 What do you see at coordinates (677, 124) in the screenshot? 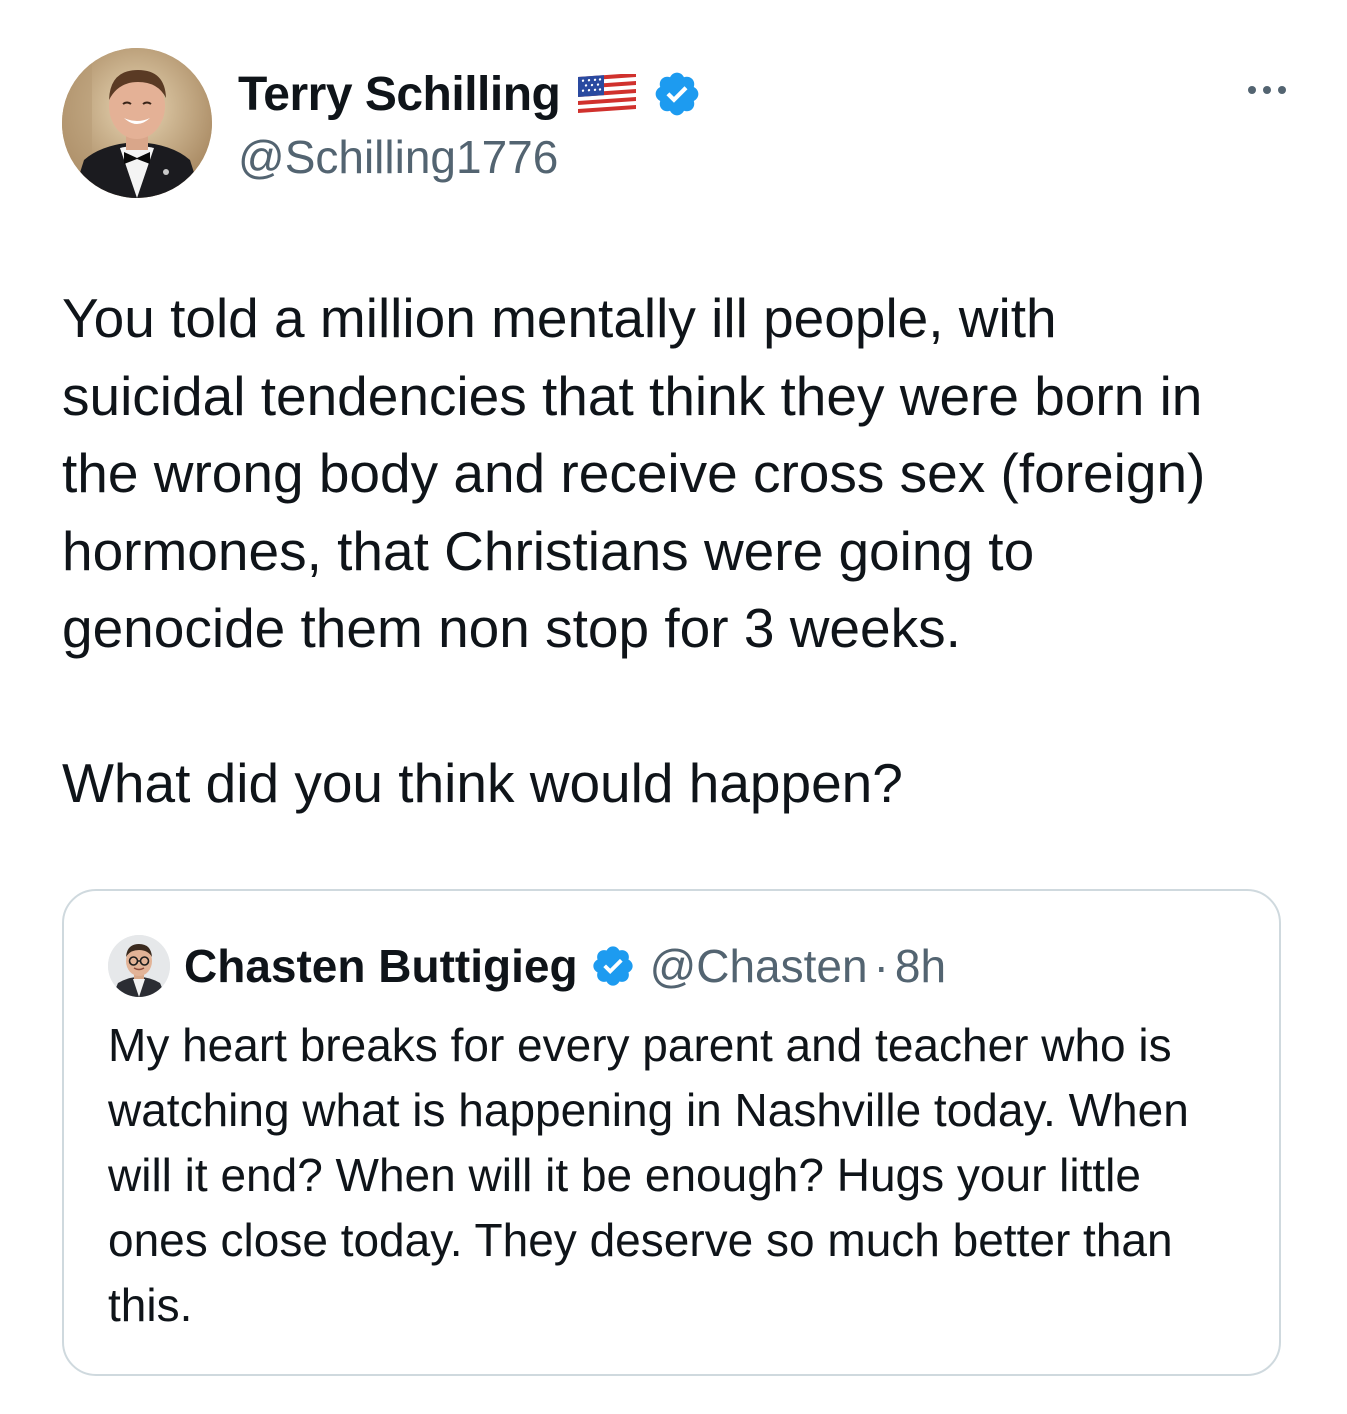
I see `tweet-header: Terry Schilling @Schilling1776` at bounding box center [677, 124].